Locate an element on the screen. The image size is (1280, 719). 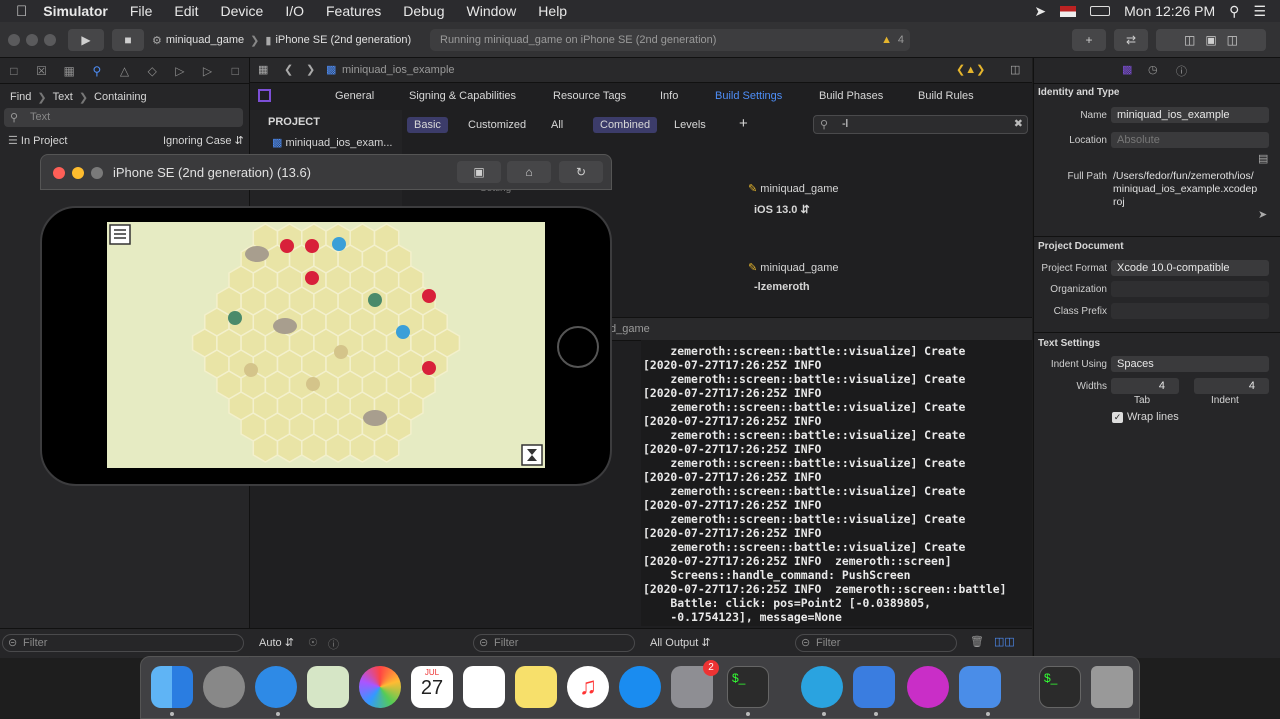
feedback-assistant-icon is located at coordinates (928, 687).